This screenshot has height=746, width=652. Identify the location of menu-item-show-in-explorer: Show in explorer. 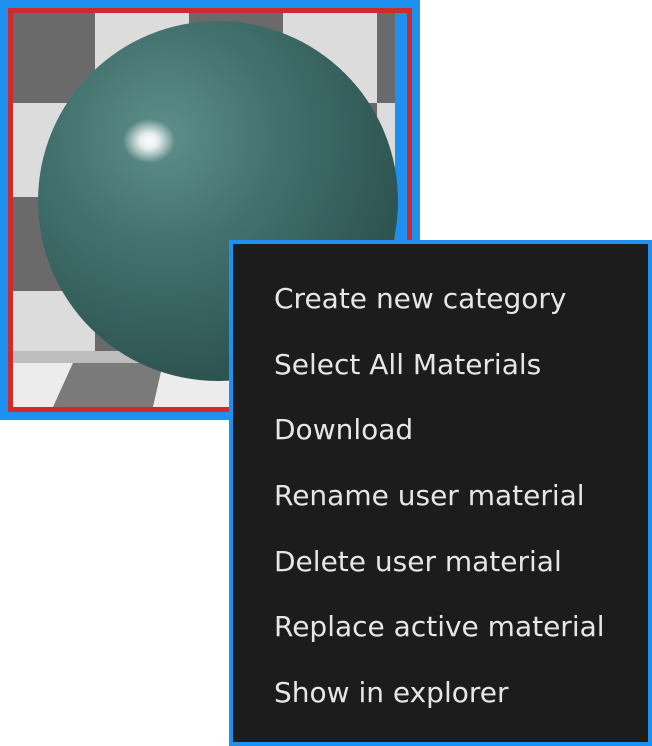
(440, 696).